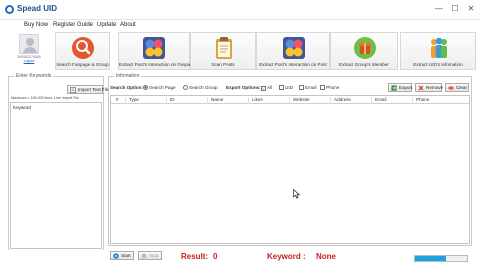  I want to click on column-header-likes: Likes, so click(255, 100).